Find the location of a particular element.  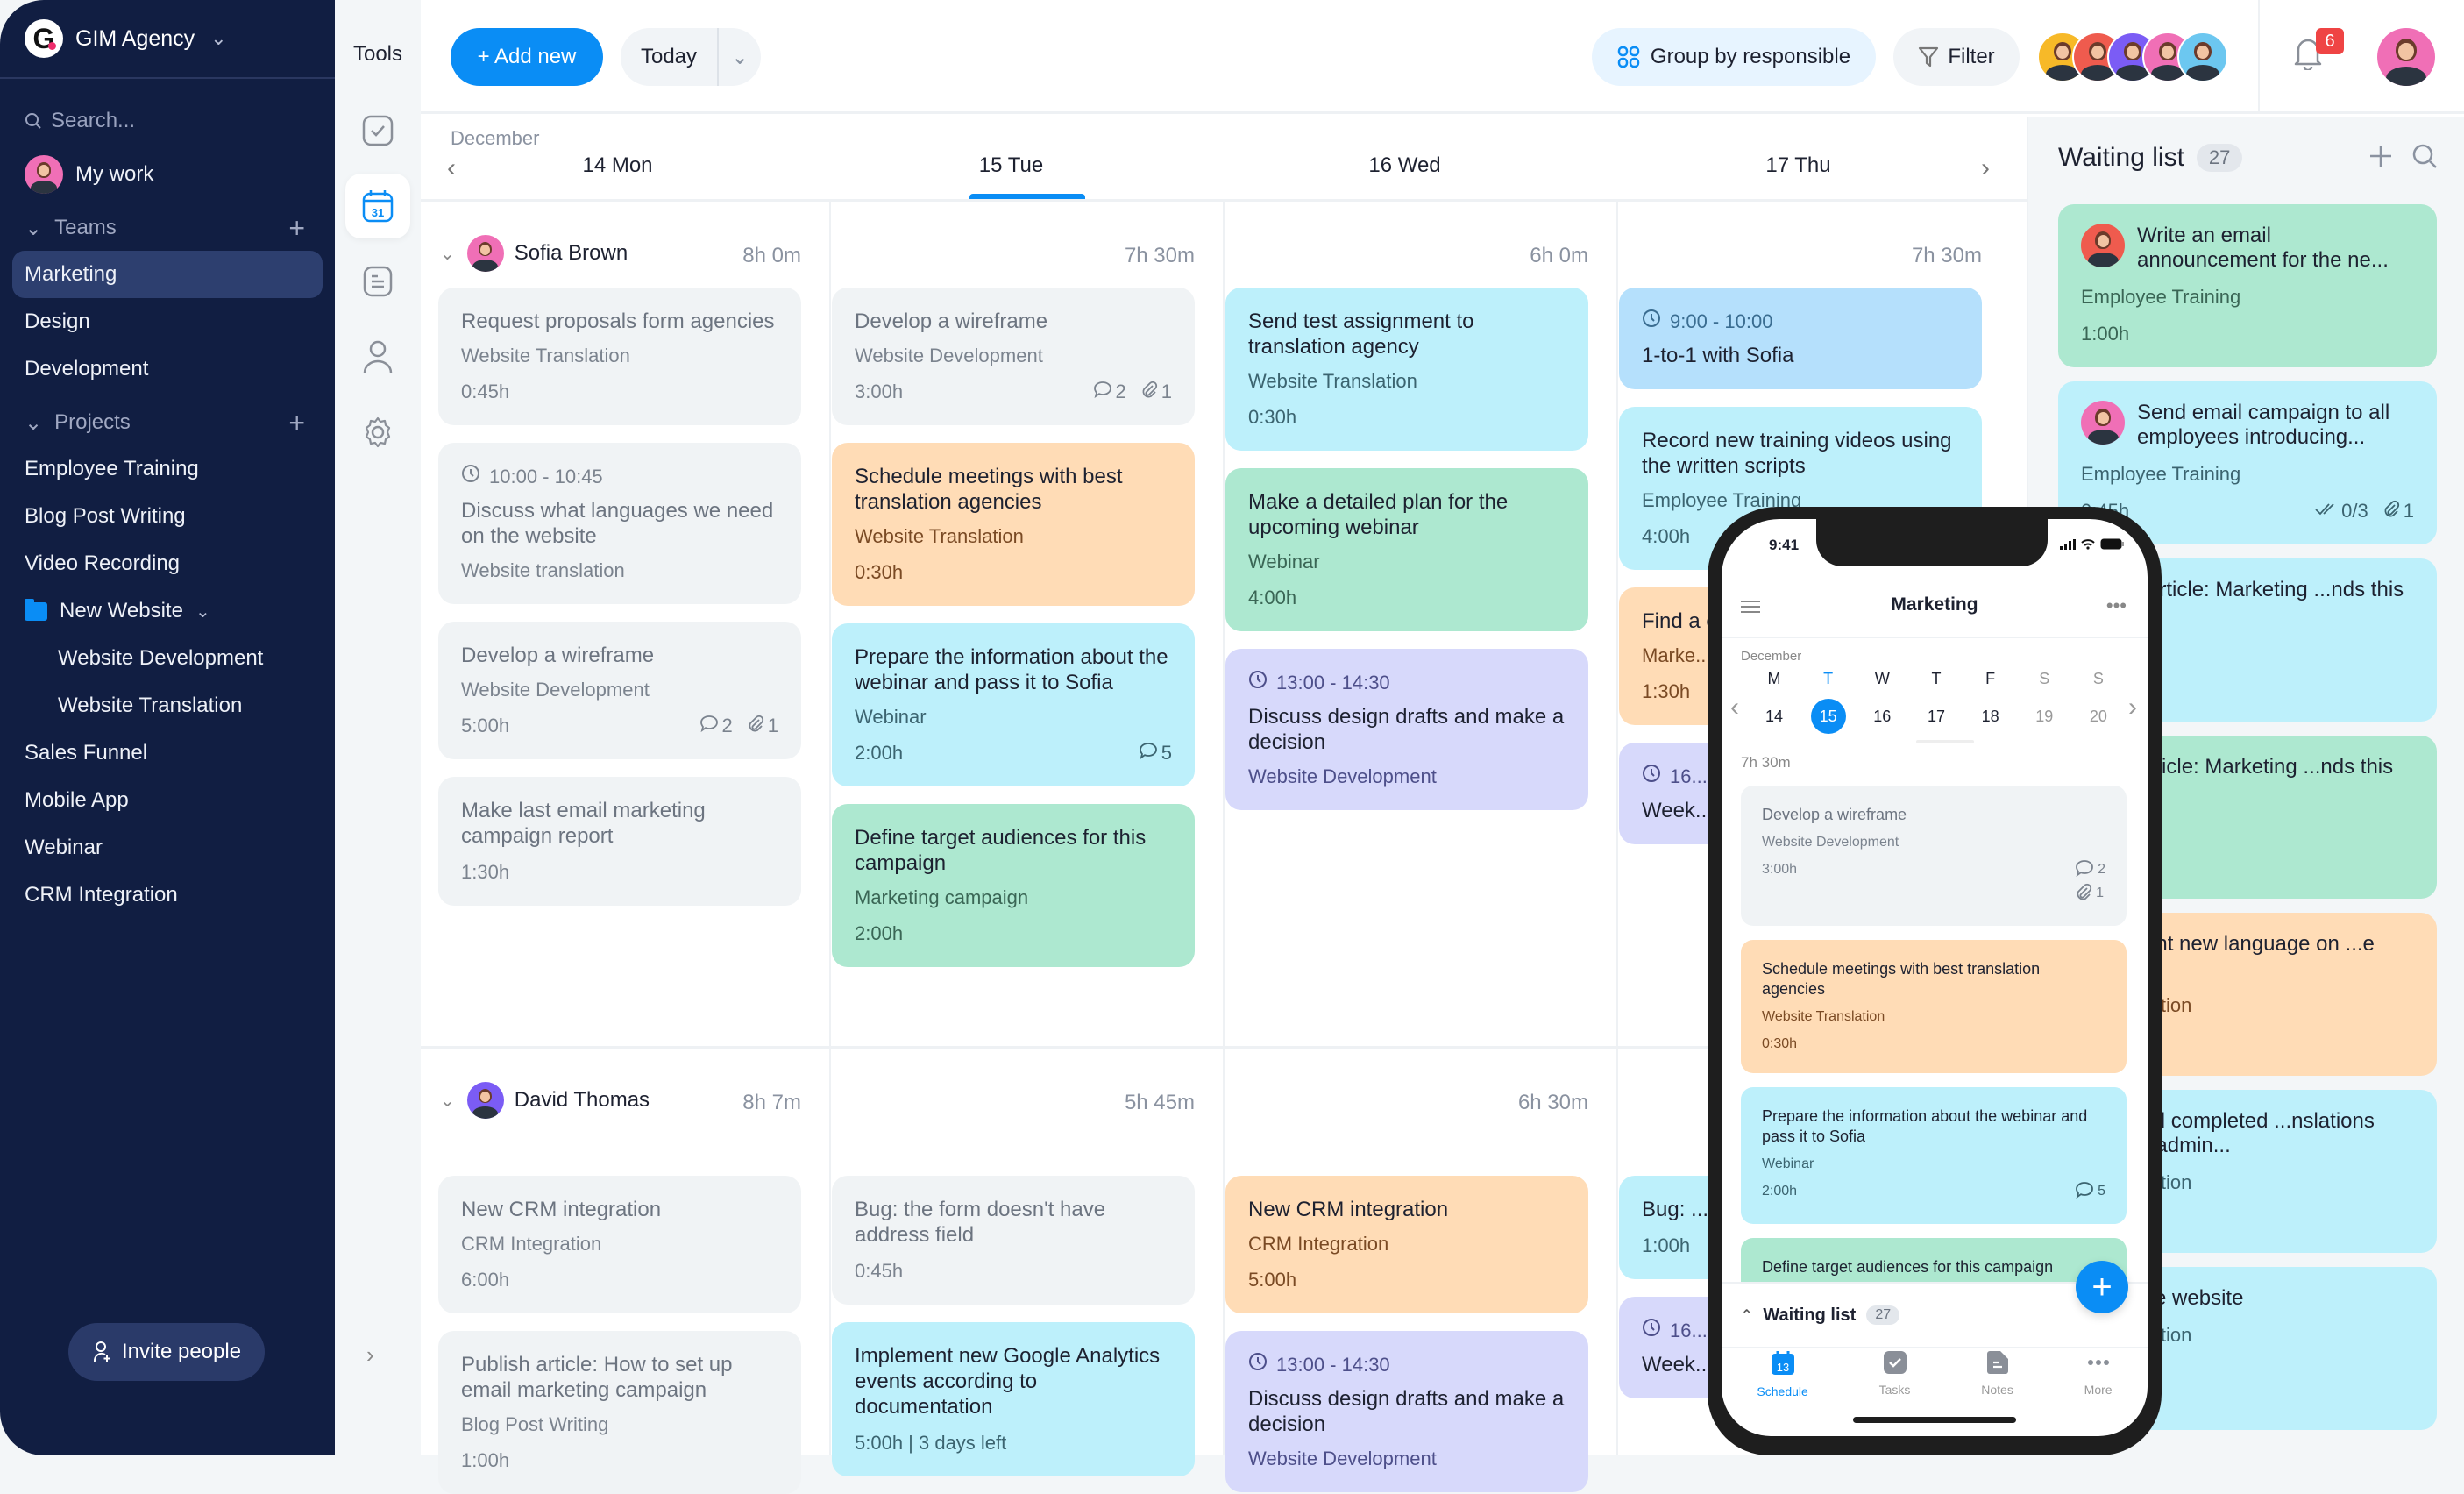

tool-people is located at coordinates (377, 356).